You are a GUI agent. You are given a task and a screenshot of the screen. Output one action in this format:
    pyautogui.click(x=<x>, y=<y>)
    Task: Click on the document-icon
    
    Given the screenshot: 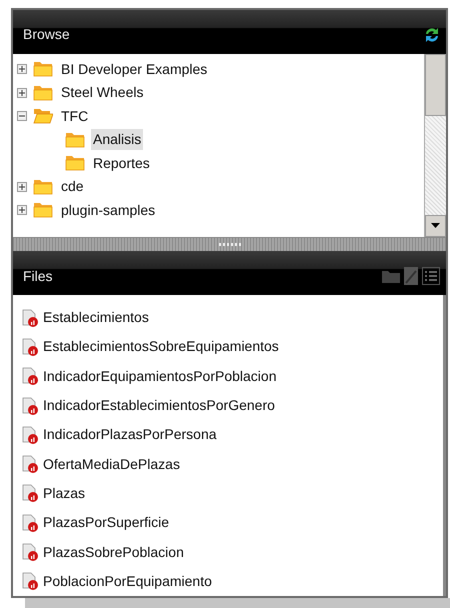 What is the action you would take?
    pyautogui.click(x=411, y=276)
    